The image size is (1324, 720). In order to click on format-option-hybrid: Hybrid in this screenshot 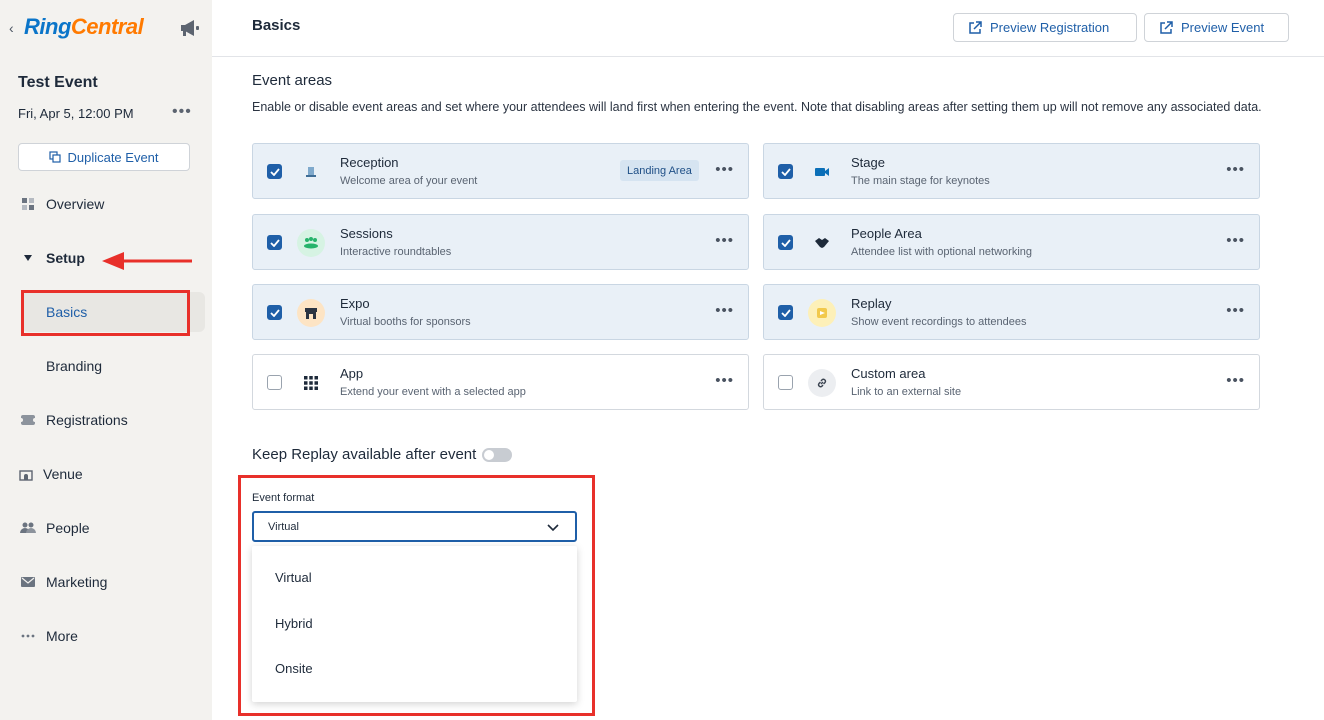, I will do `click(414, 623)`.